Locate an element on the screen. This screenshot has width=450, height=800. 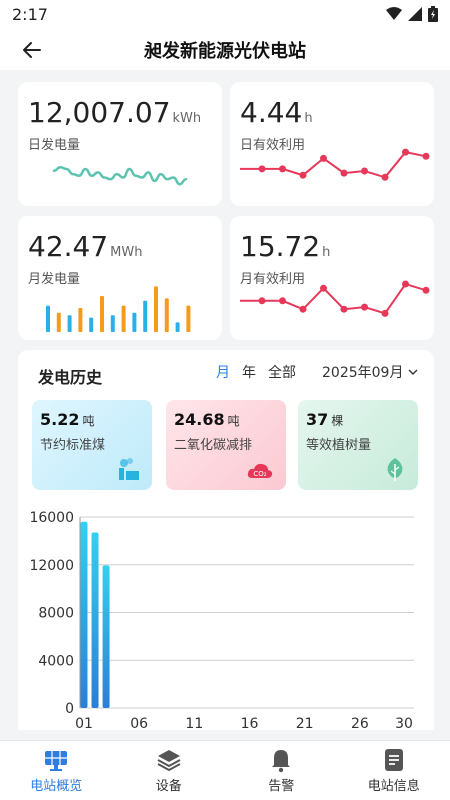
nav-devices: 设备 is located at coordinates (169, 770).